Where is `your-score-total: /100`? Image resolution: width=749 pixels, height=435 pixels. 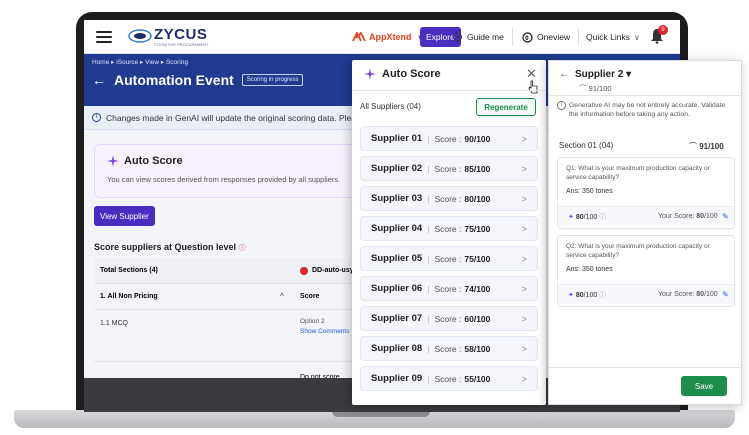
your-score-total: /100 is located at coordinates (711, 216).